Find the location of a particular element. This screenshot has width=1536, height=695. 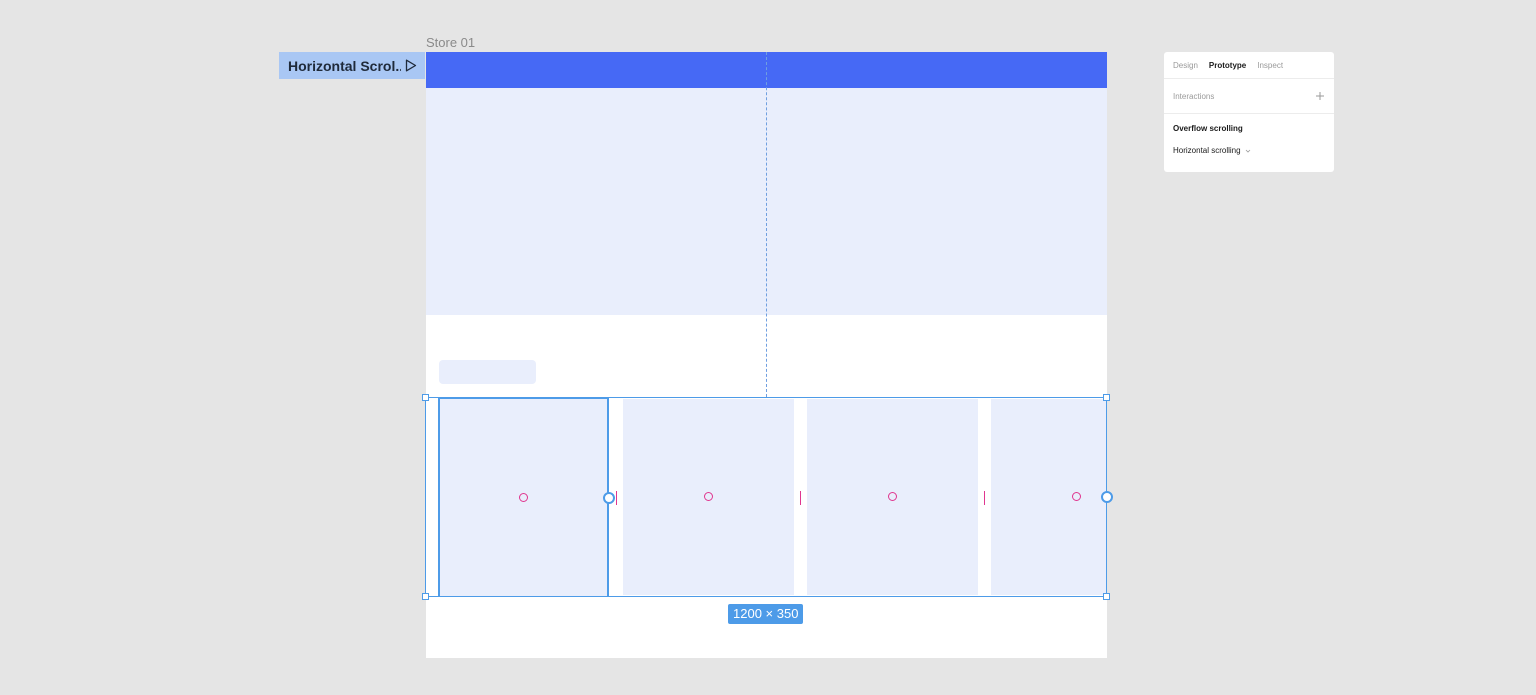

resize-handle-bottom-right is located at coordinates (1106, 596).